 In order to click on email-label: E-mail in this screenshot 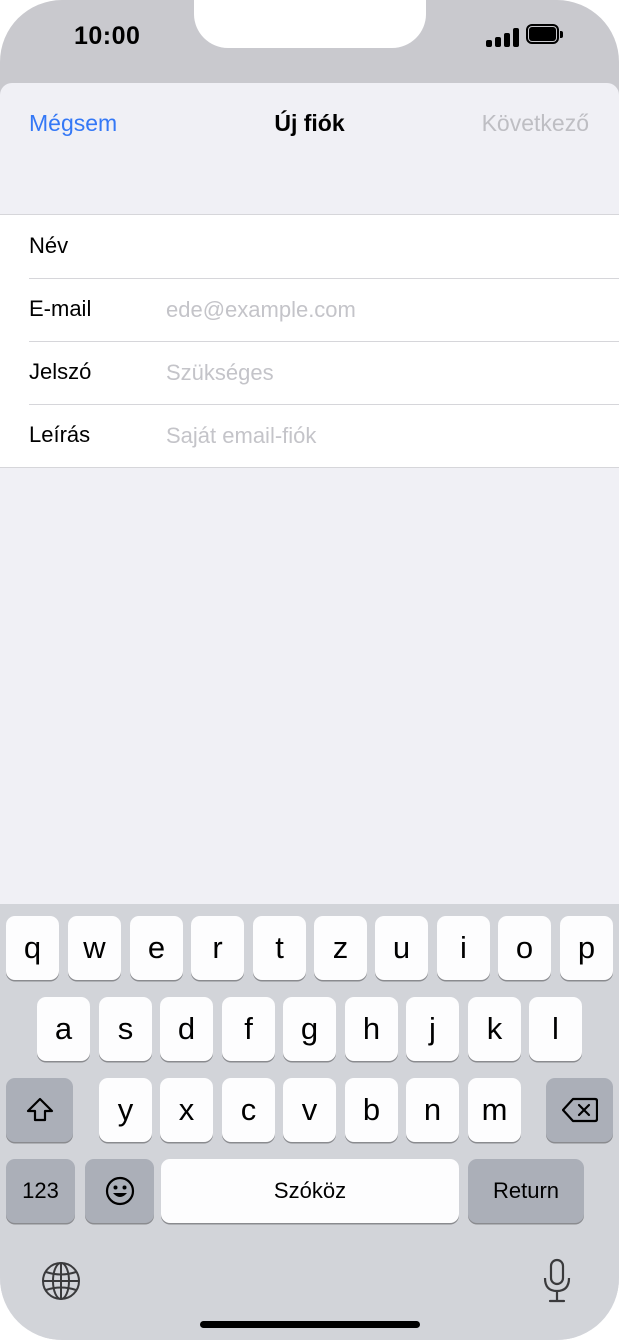, I will do `click(60, 308)`.